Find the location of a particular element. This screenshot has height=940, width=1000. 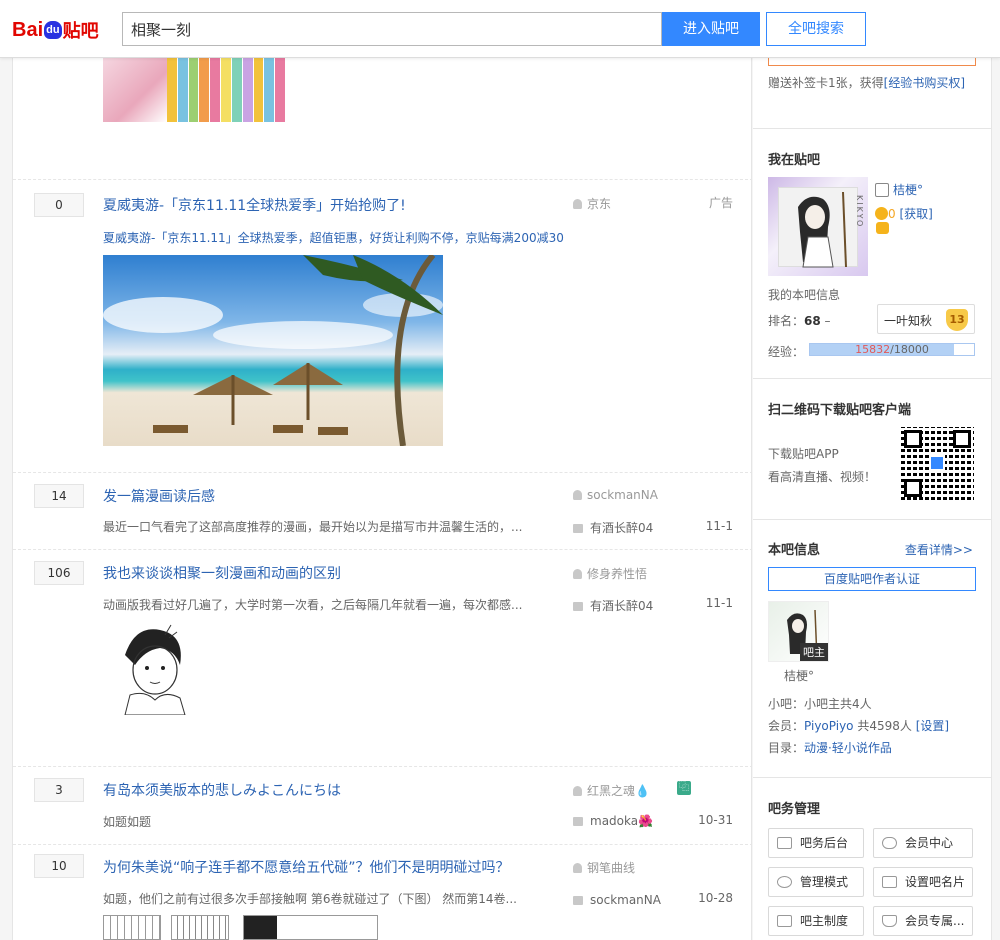

search-input is located at coordinates (392, 29).